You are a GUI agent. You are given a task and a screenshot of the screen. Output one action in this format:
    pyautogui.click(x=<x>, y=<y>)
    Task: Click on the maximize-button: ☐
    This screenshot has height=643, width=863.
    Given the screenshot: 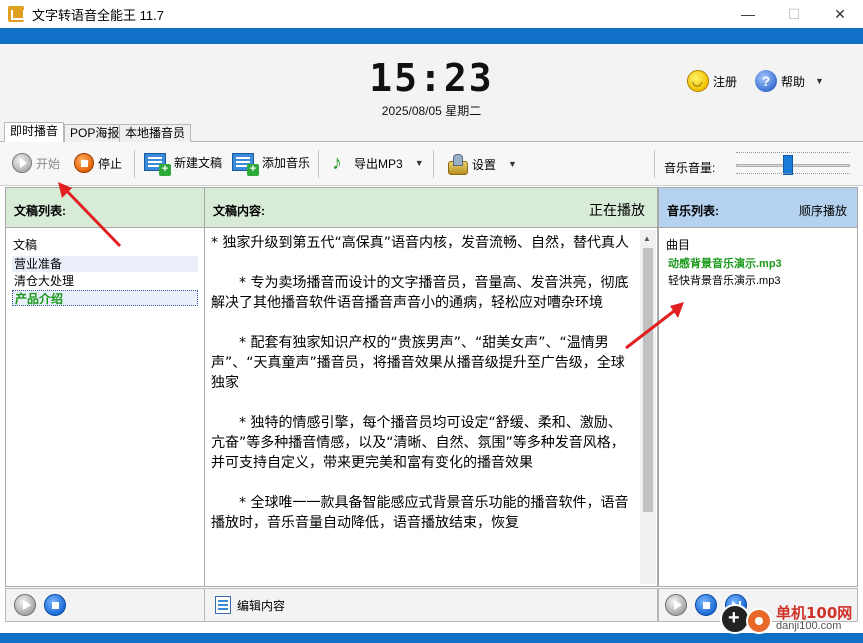 What is the action you would take?
    pyautogui.click(x=794, y=14)
    